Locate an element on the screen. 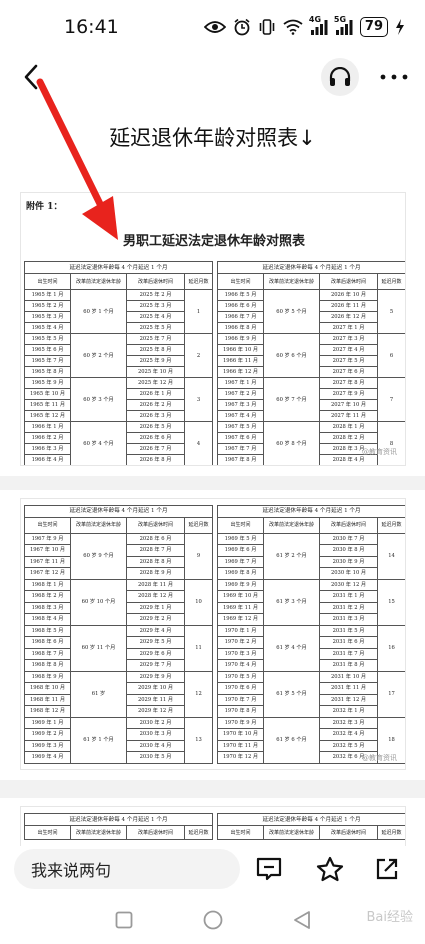  table-row: 1967 年 9 月 60 岁 9 个月 2028 年 6 月9 is located at coordinates (119, 556).